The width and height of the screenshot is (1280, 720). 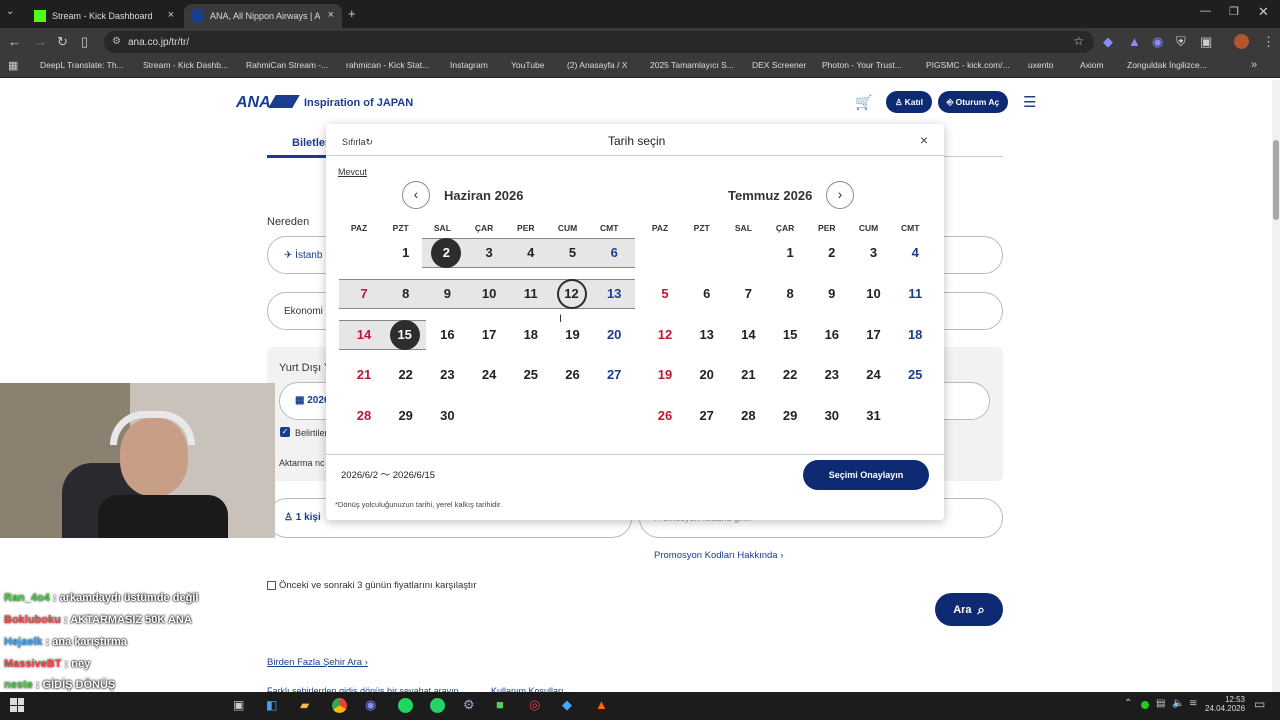 I want to click on sidebar-icon: ▯, so click(x=84, y=42).